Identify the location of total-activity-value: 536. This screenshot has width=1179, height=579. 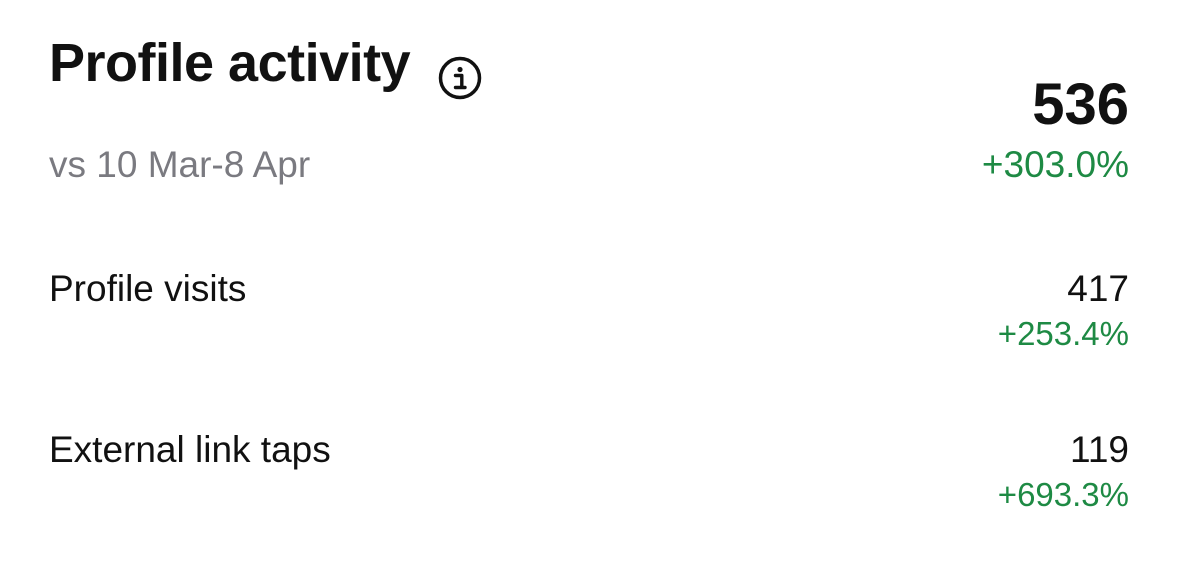
(1080, 104).